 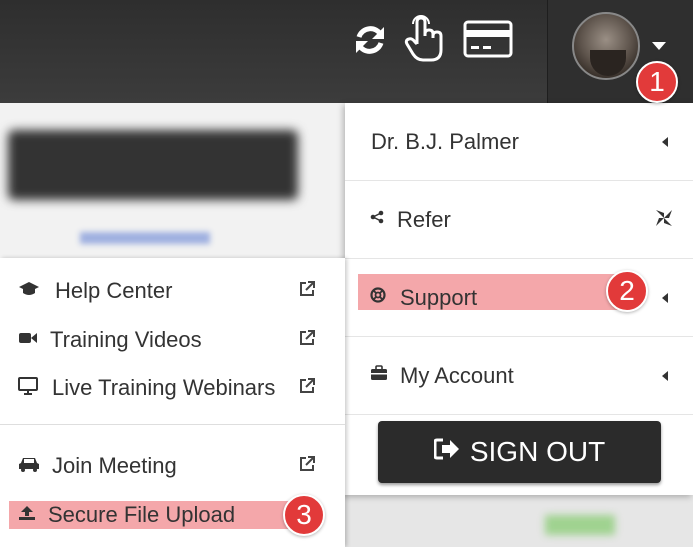 What do you see at coordinates (379, 375) in the screenshot?
I see `briefcase-icon` at bounding box center [379, 375].